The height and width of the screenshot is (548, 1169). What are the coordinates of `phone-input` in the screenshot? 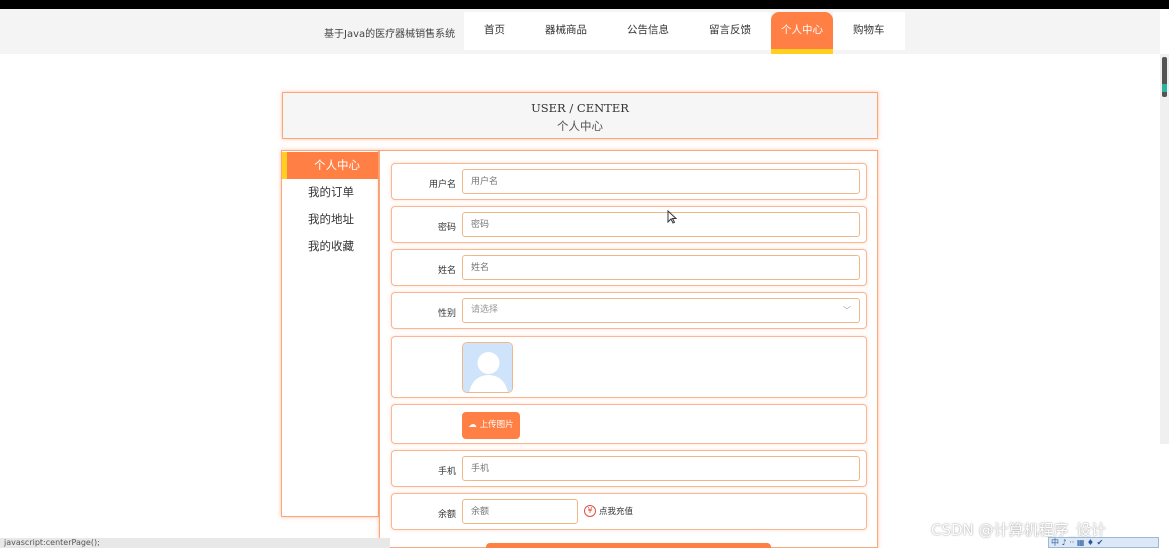 It's located at (661, 468).